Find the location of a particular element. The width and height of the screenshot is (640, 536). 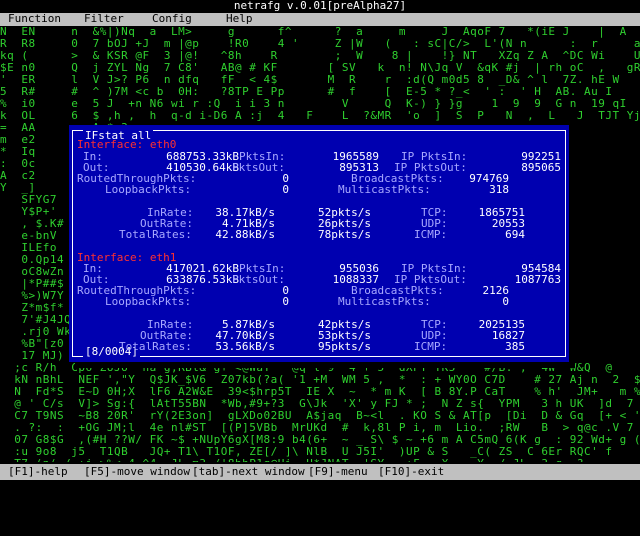

totalpkts-value: 95pkts/s is located at coordinates (344, 346).